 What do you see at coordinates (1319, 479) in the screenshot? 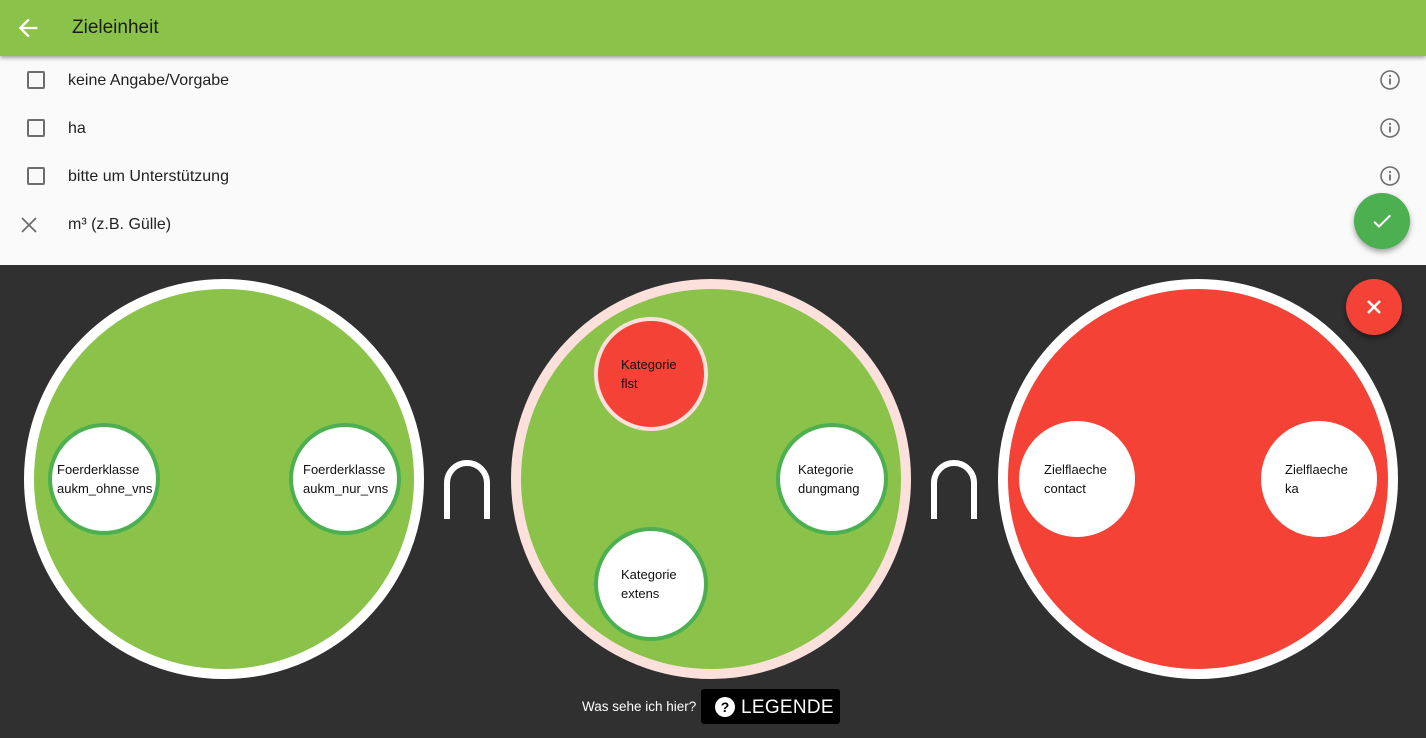
I see `set-item: Zielflaeche ka` at bounding box center [1319, 479].